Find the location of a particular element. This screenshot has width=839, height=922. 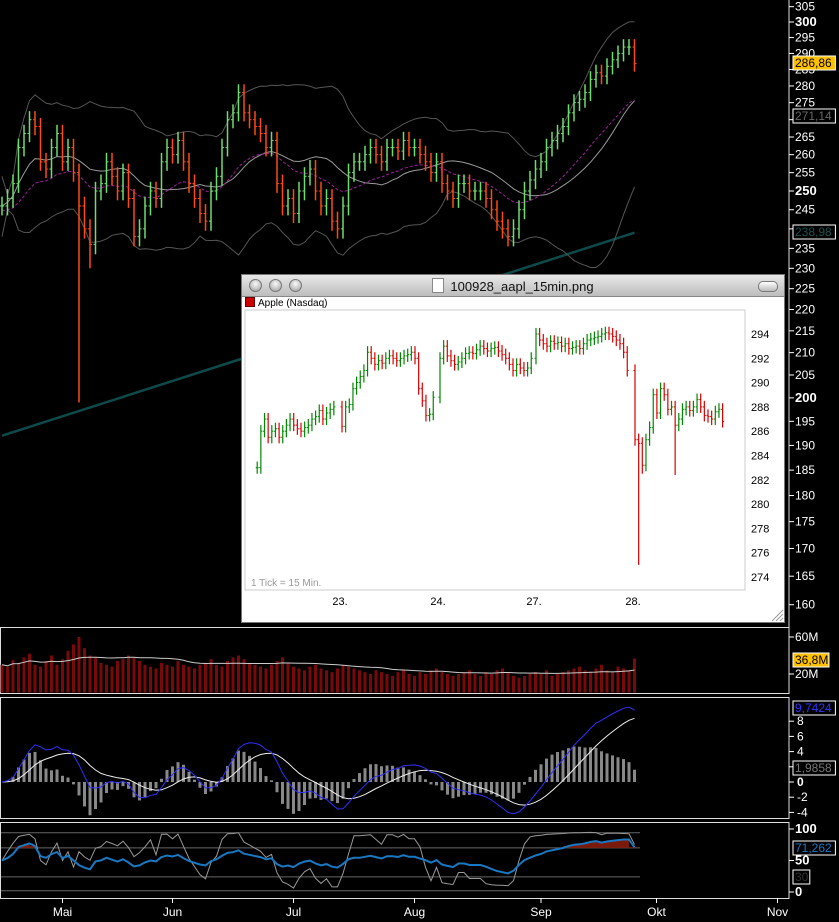

price-tick-label: 195 is located at coordinates (805, 421).